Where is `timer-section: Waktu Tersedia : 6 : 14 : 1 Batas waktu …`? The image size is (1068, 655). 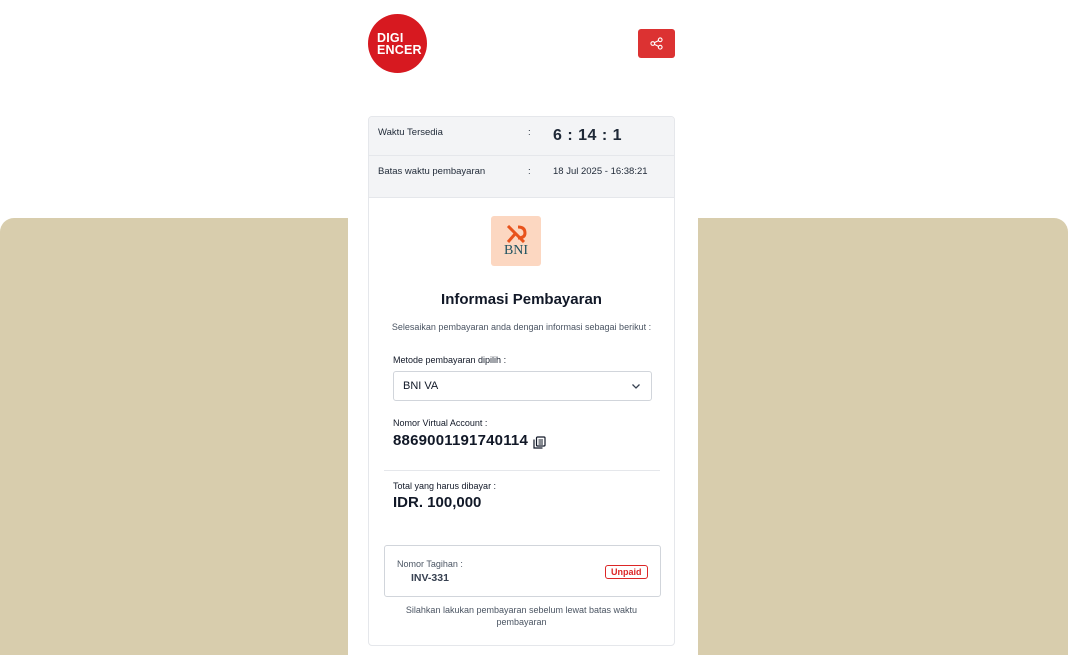 timer-section: Waktu Tersedia : 6 : 14 : 1 Batas waktu … is located at coordinates (521, 157).